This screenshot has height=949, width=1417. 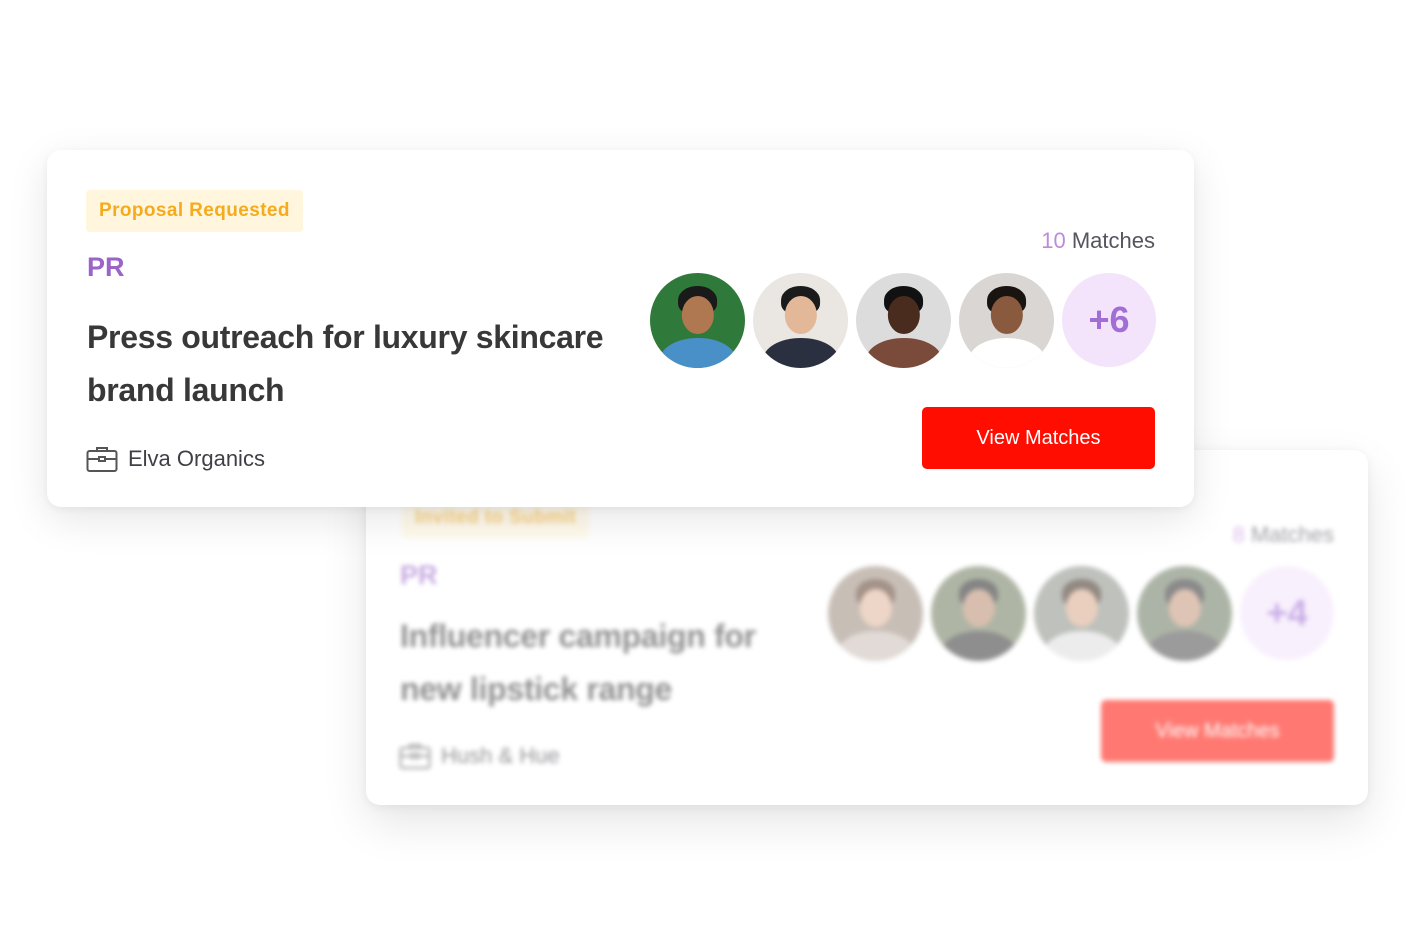 I want to click on company-name: Hush & Hue, so click(x=500, y=755).